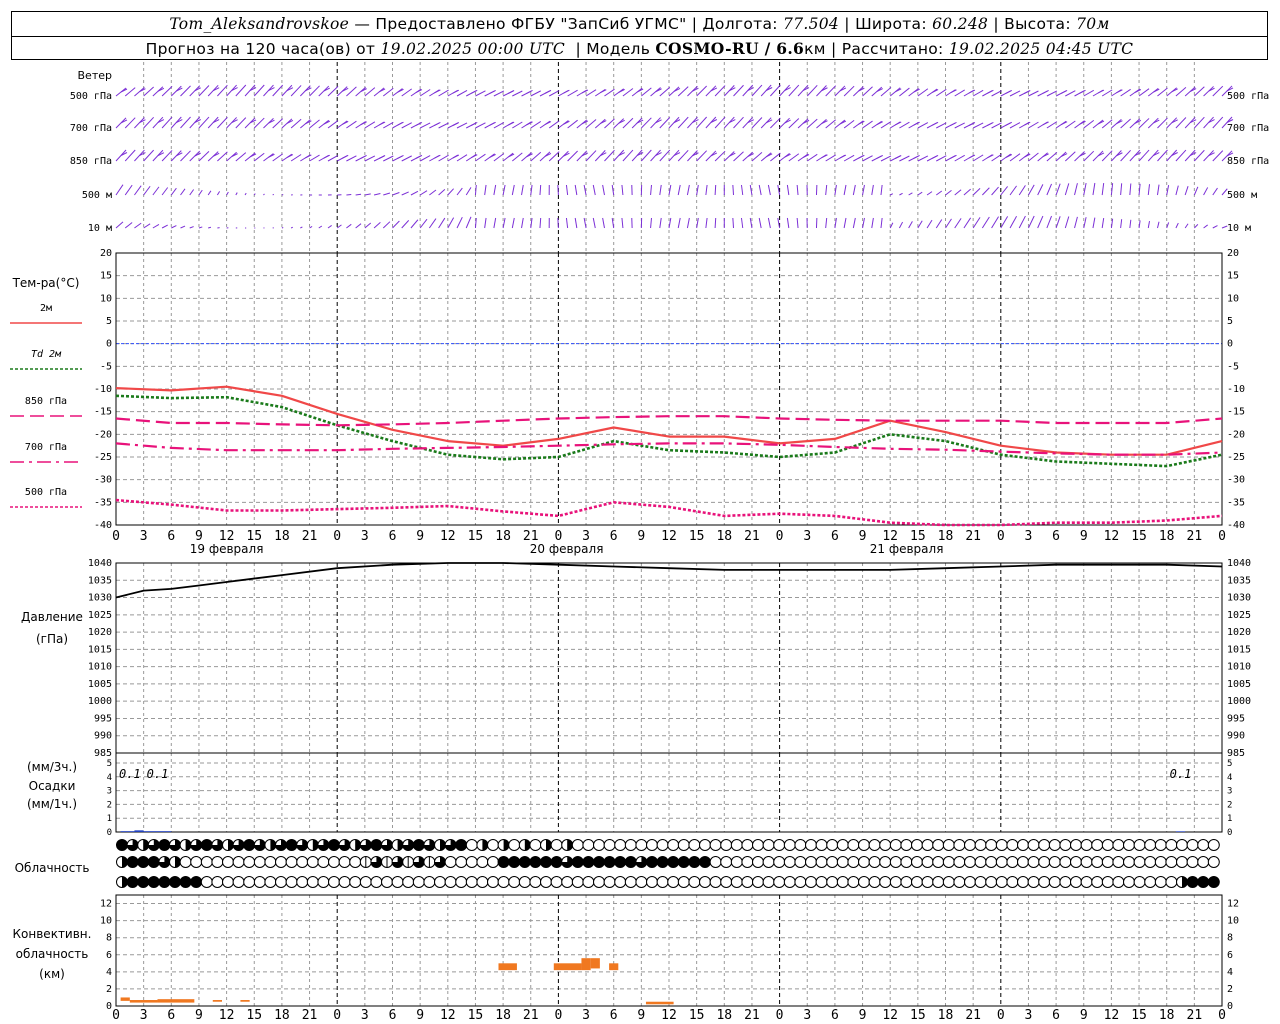 The width and height of the screenshot is (1280, 1024). I want to click on temp-x-tick: 15, so click(1139, 536).